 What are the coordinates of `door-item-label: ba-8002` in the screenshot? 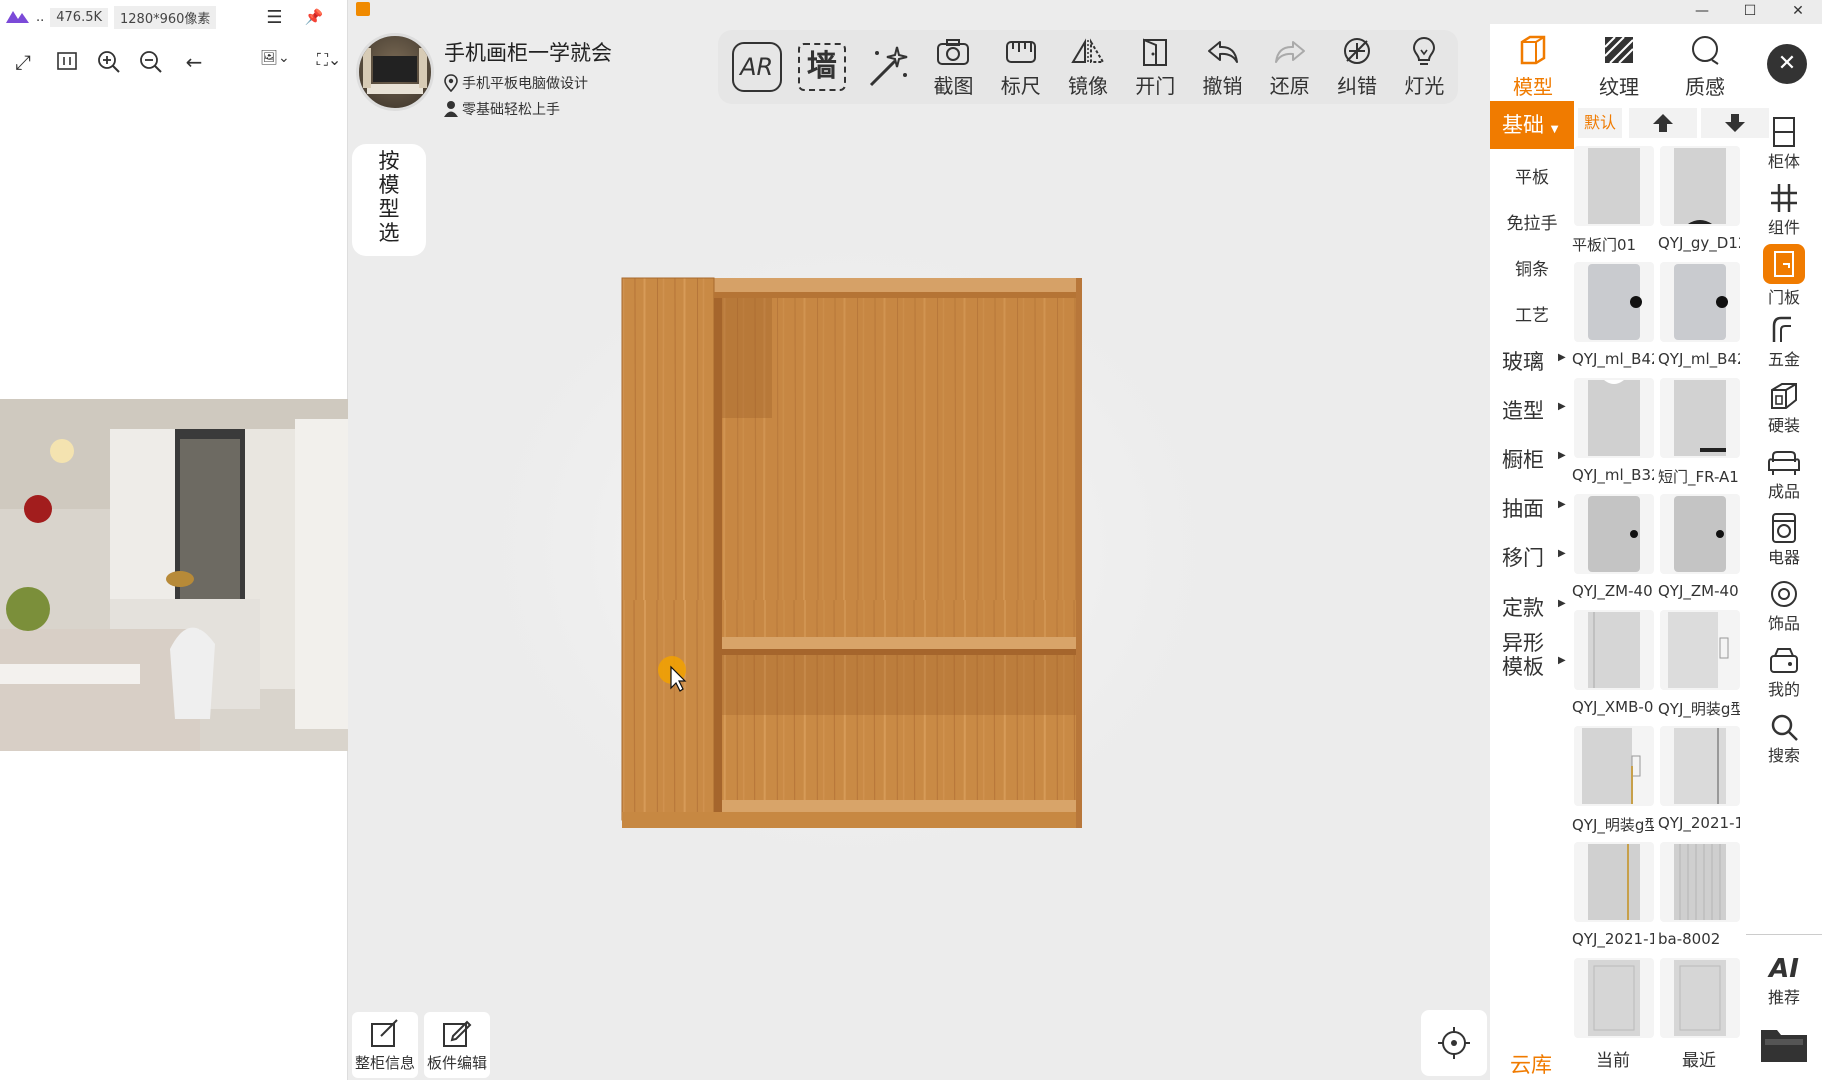 It's located at (1689, 939).